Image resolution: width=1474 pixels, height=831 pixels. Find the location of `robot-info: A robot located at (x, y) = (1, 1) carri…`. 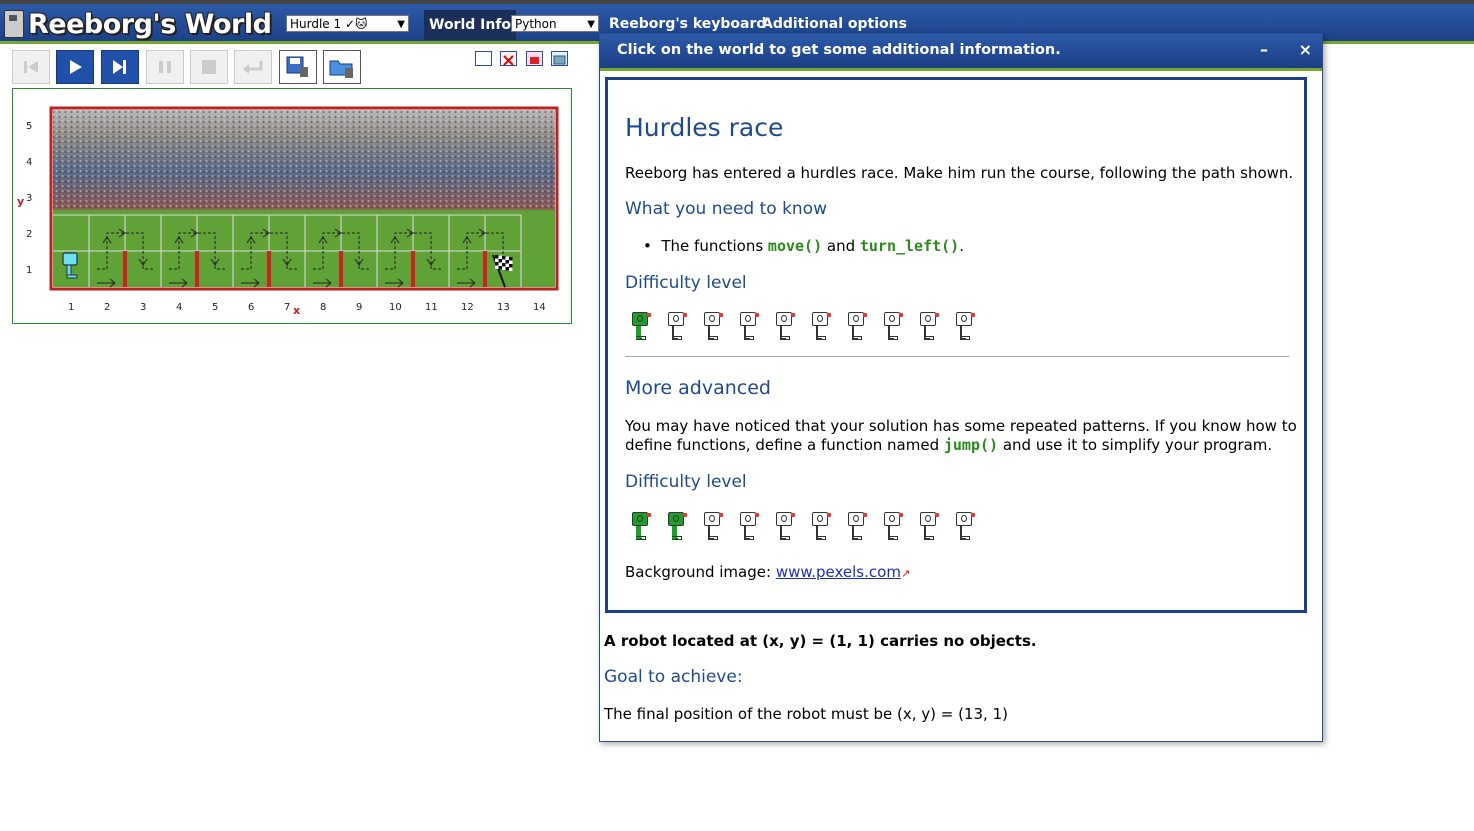

robot-info: A robot located at (x, y) = (1, 1) carri… is located at coordinates (820, 641).